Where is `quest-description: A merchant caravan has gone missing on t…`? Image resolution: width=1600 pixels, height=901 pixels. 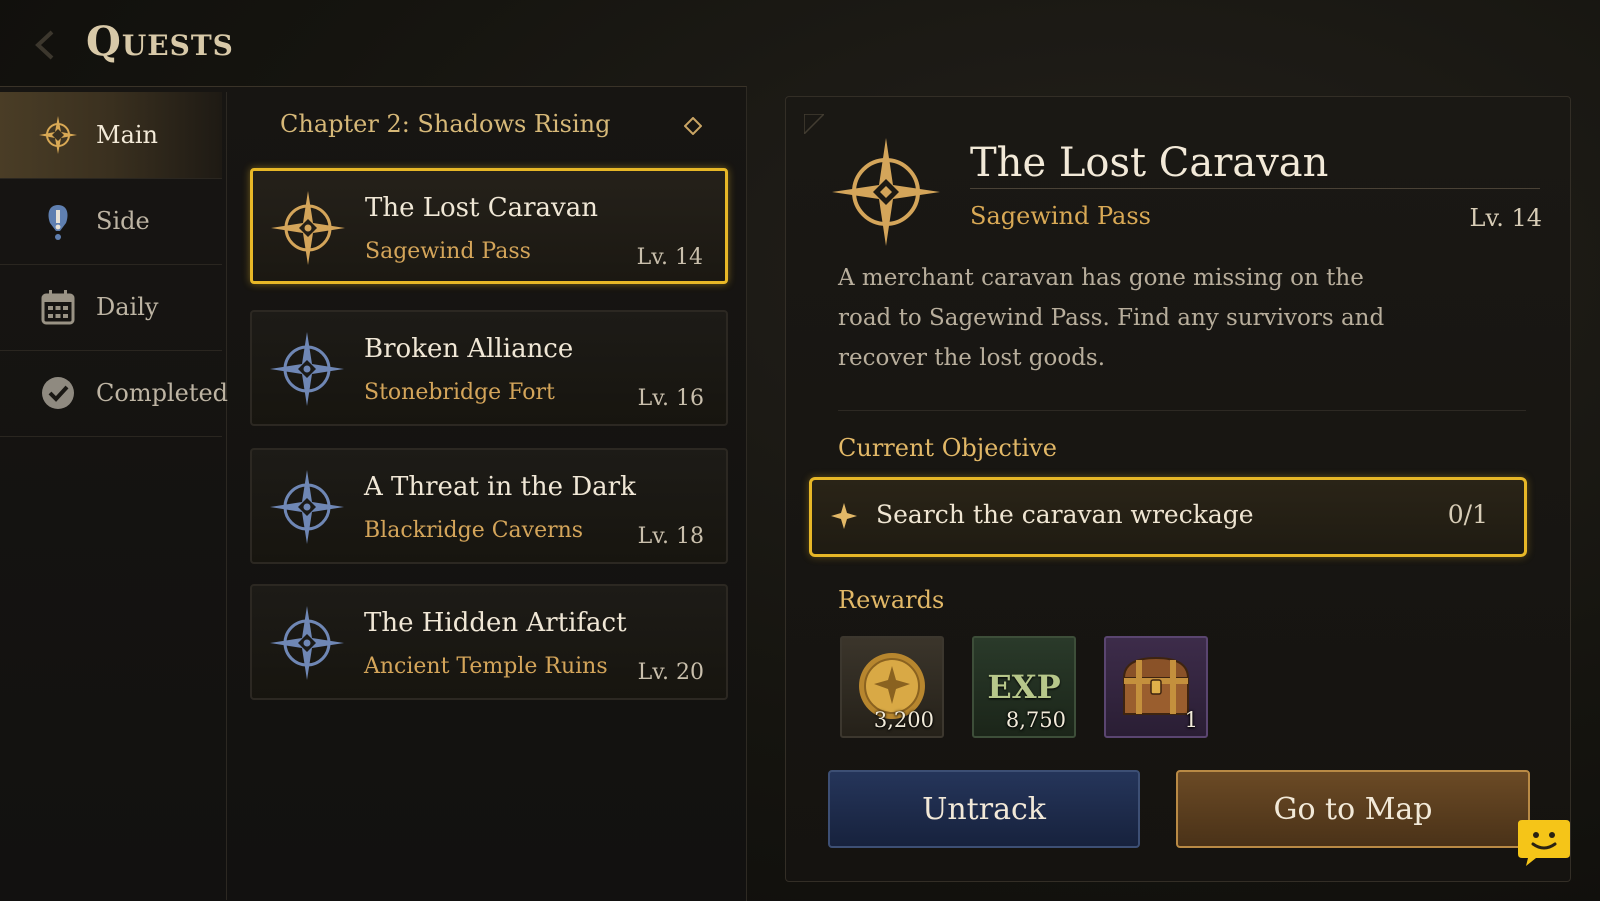 quest-description: A merchant caravan has gone missing on t… is located at coordinates (1111, 318).